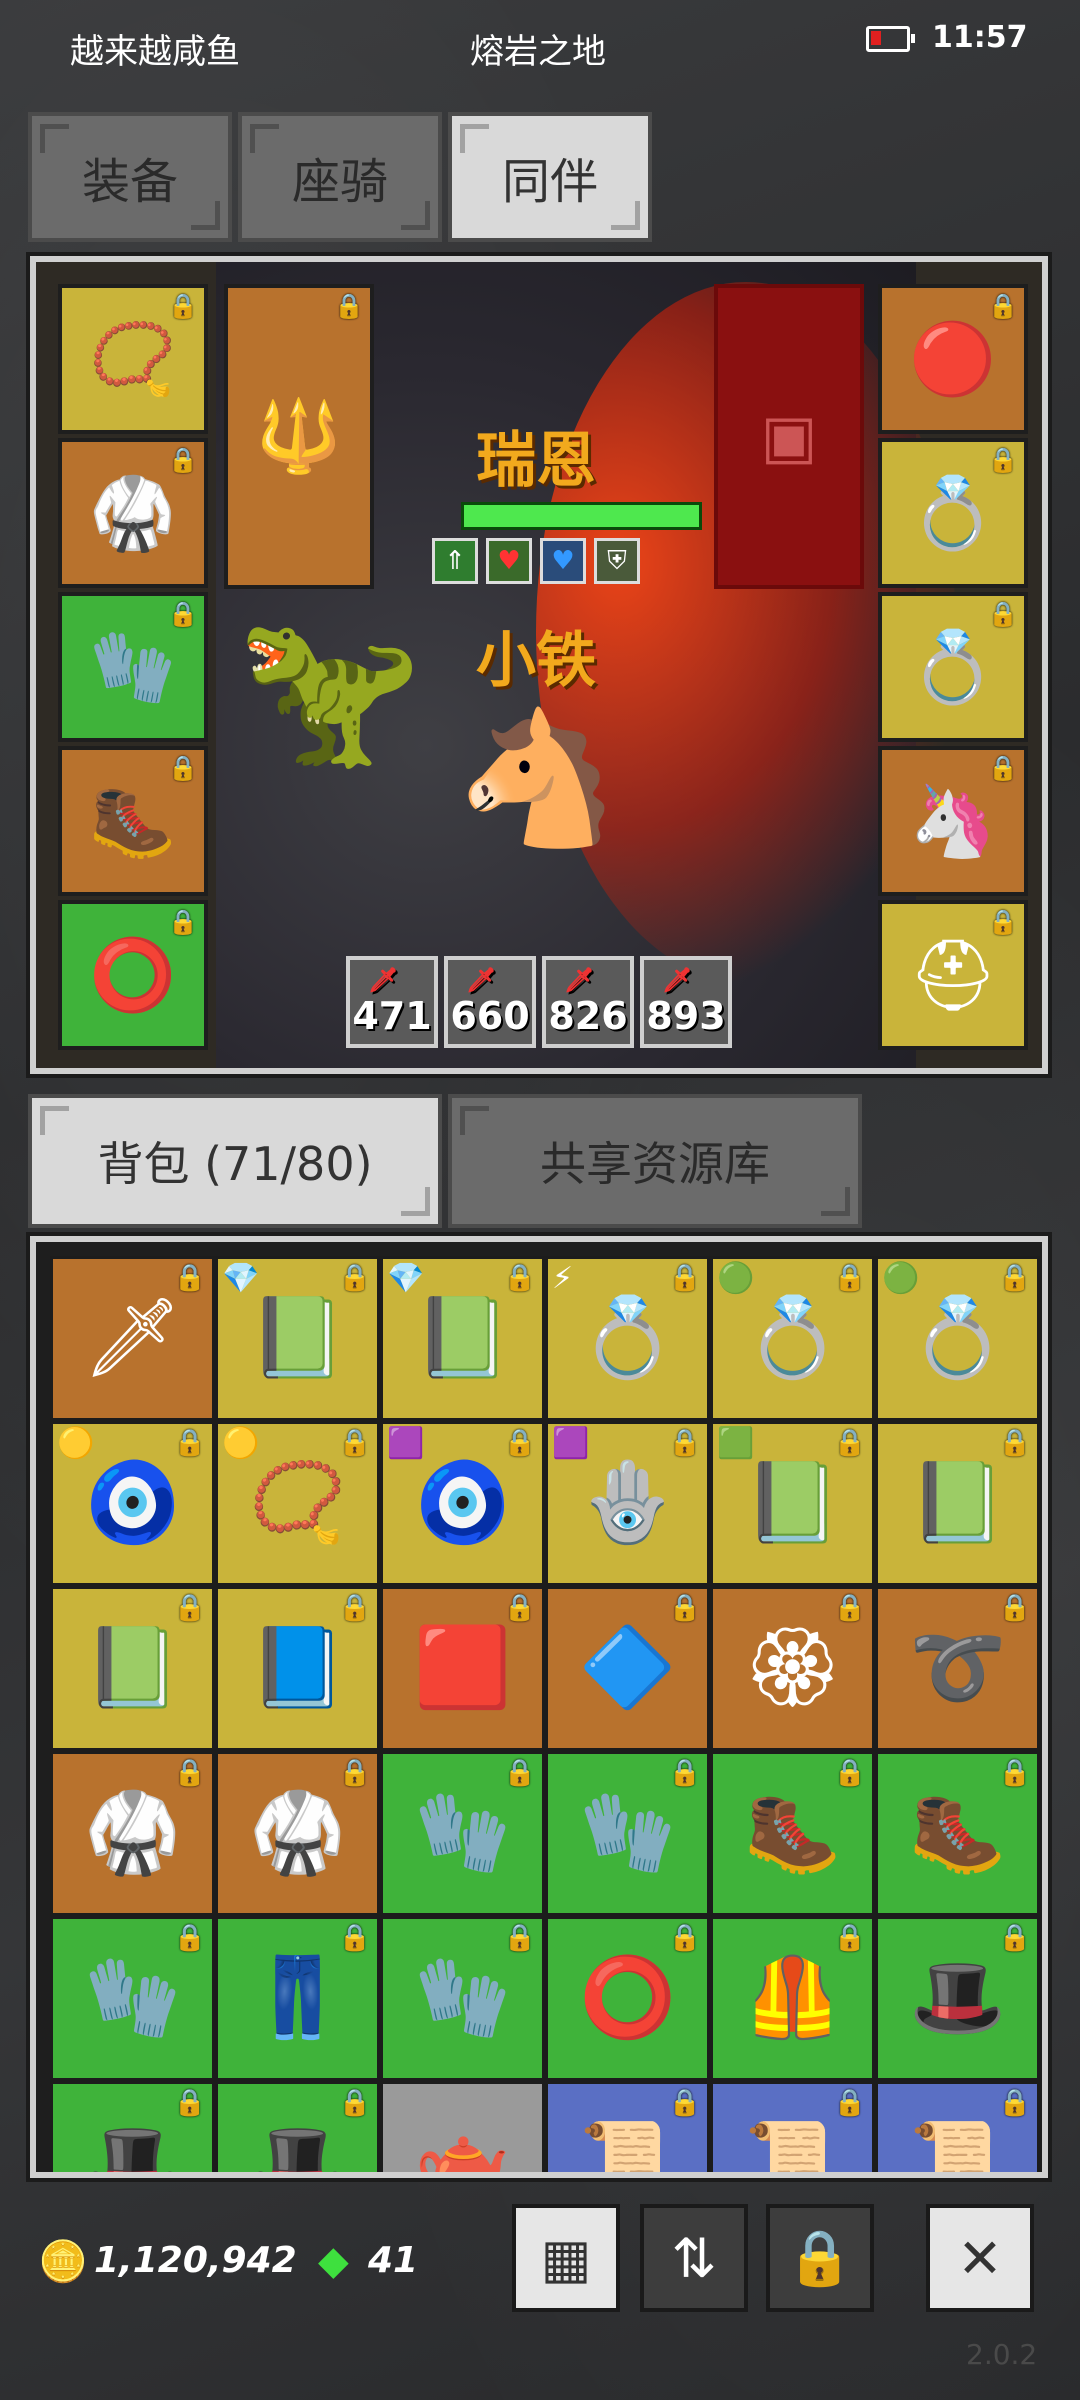 The image size is (1080, 2400). I want to click on equip-slot-ring-1: 💍 🔒, so click(953, 513).